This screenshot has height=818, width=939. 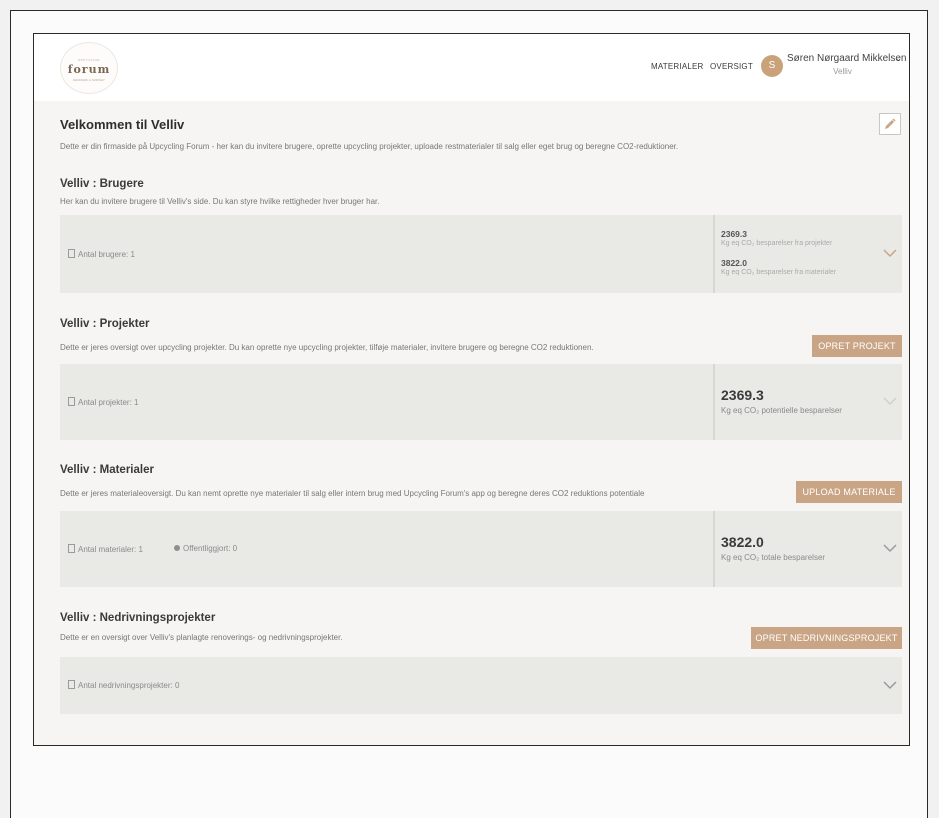 I want to click on create-demolition-project-button: OPRET NEDRIVNINGSPROJEKT, so click(x=826, y=638).